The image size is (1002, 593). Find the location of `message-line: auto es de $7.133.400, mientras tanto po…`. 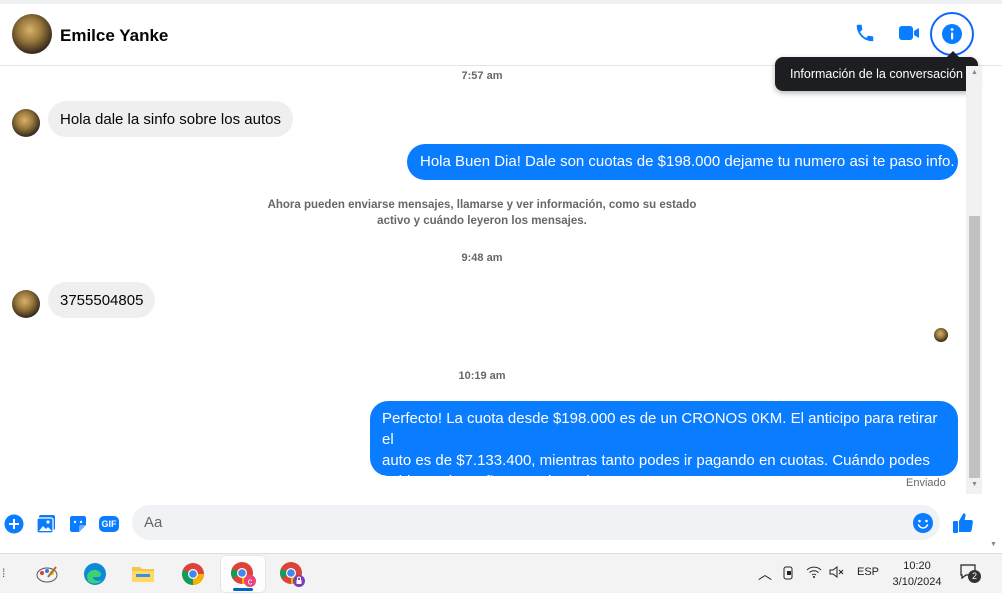

message-line: auto es de $7.133.400, mientras tanto po… is located at coordinates (656, 460).